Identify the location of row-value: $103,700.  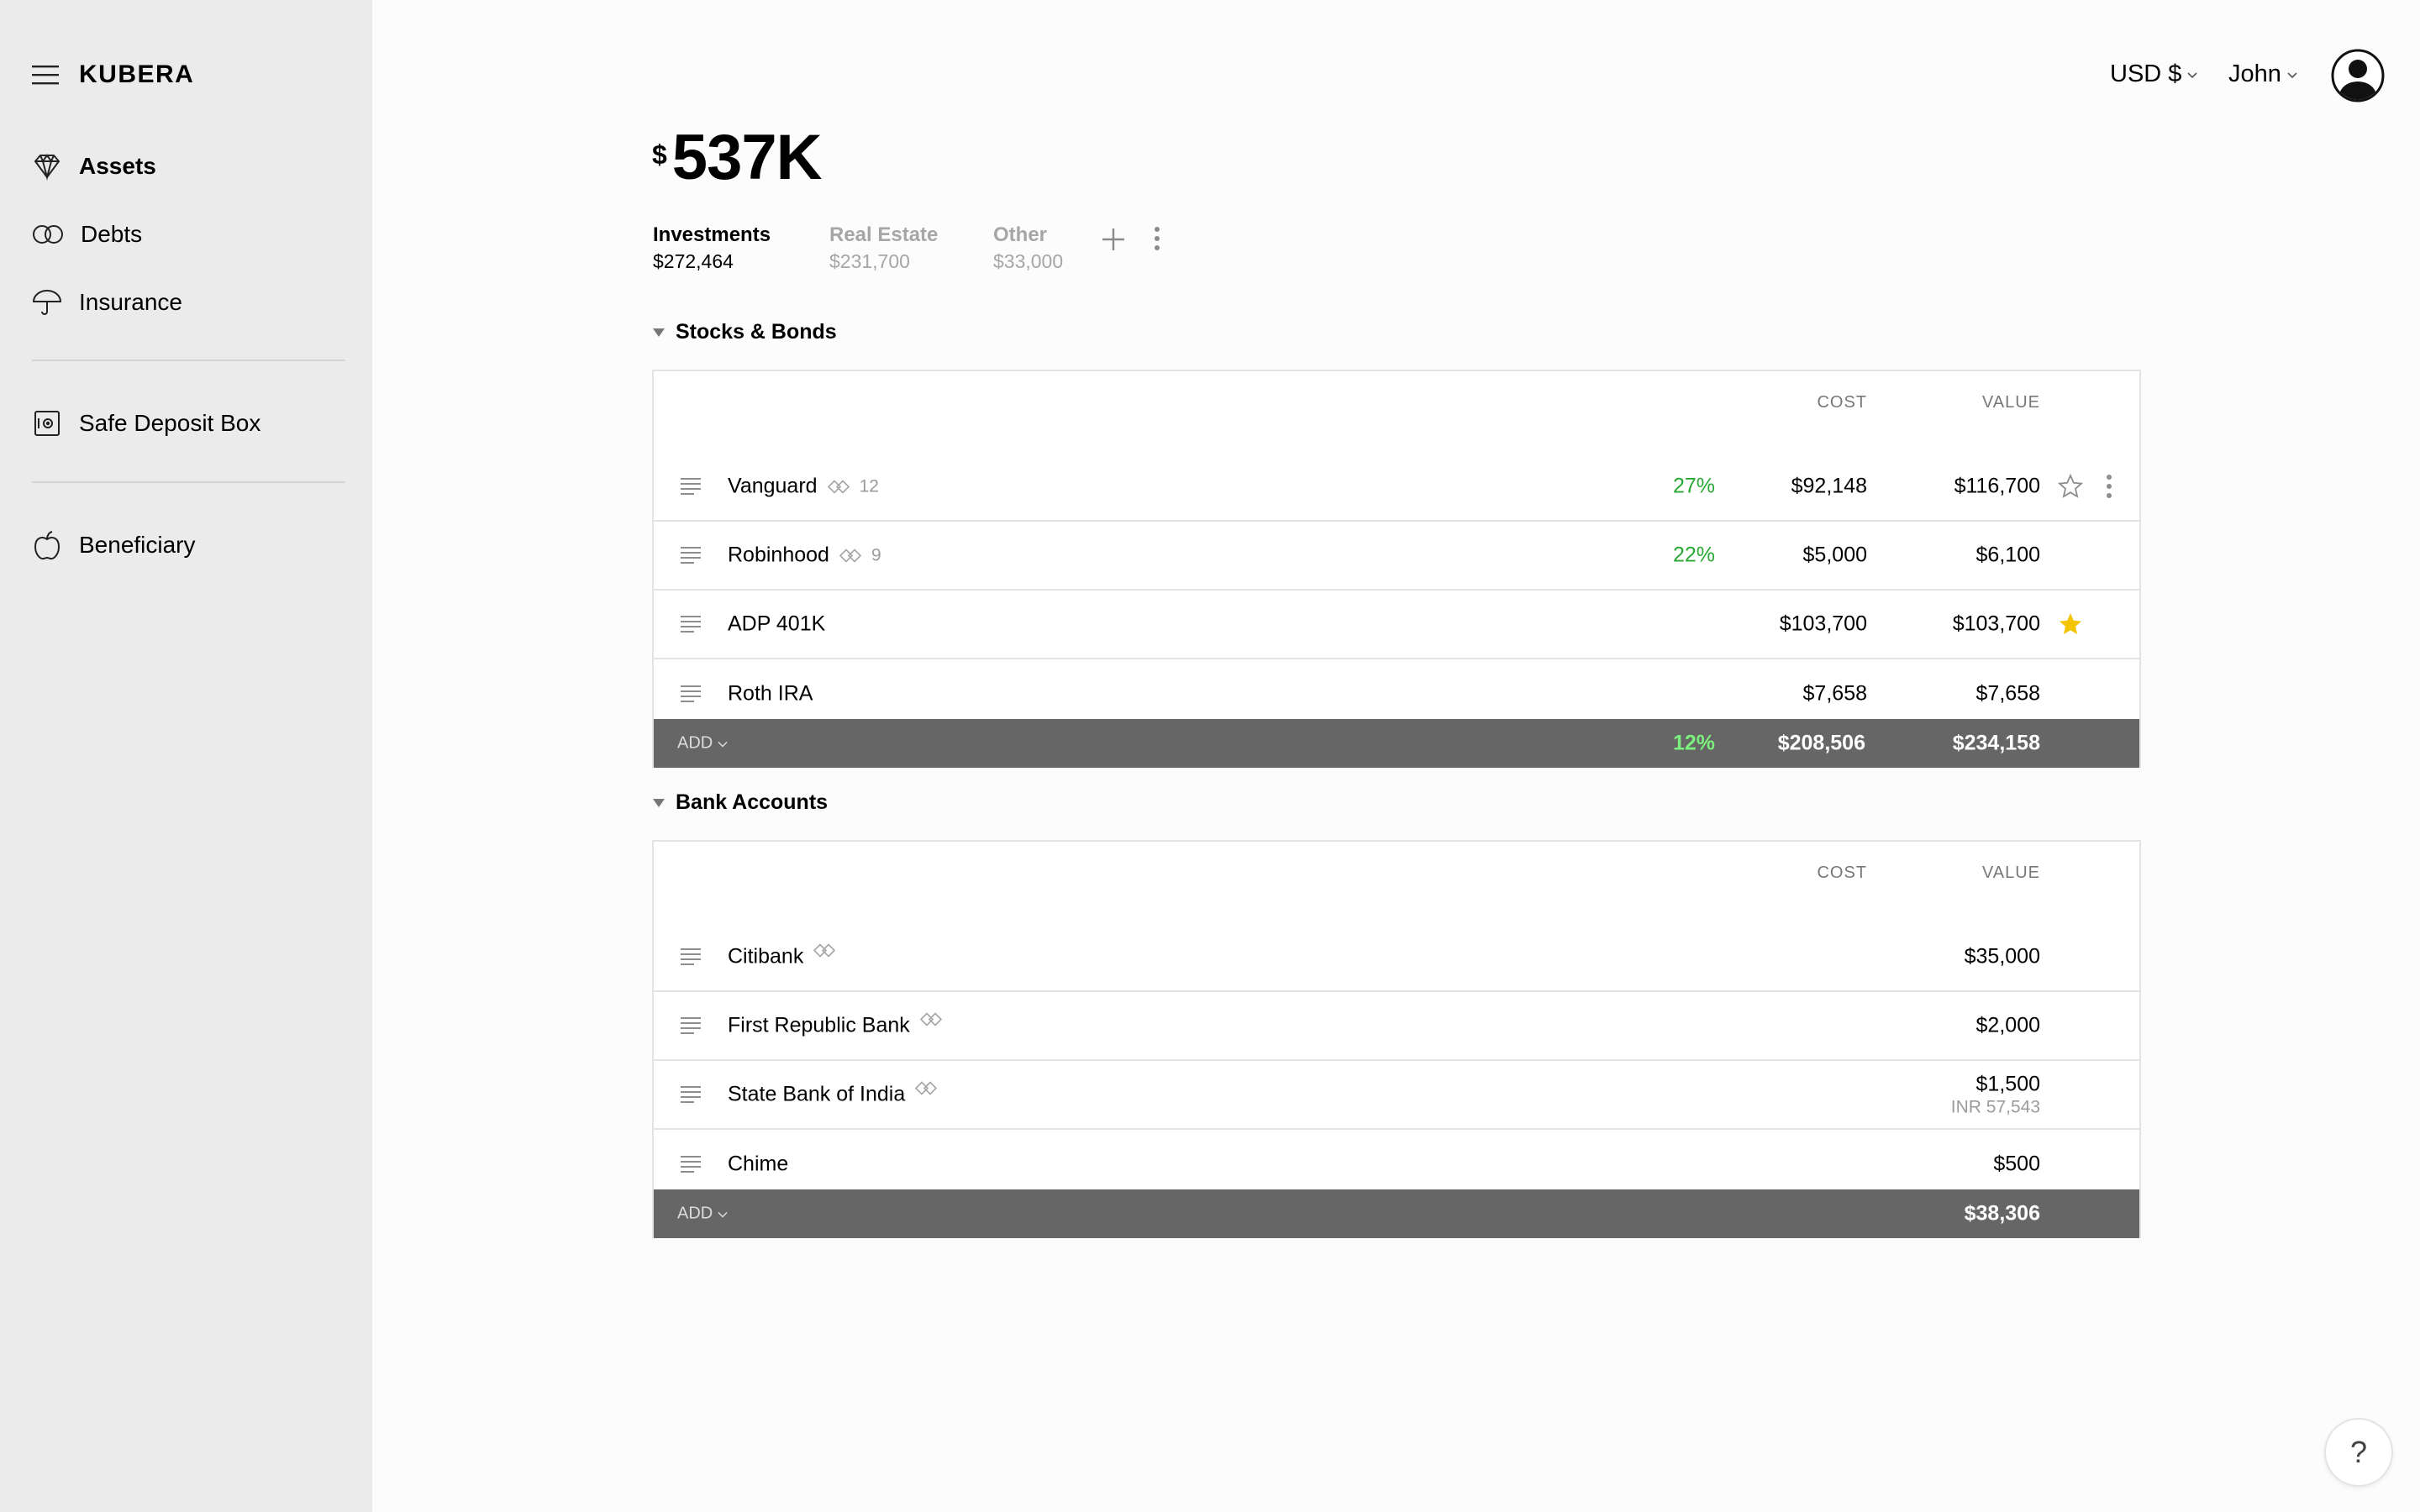
(1996, 624).